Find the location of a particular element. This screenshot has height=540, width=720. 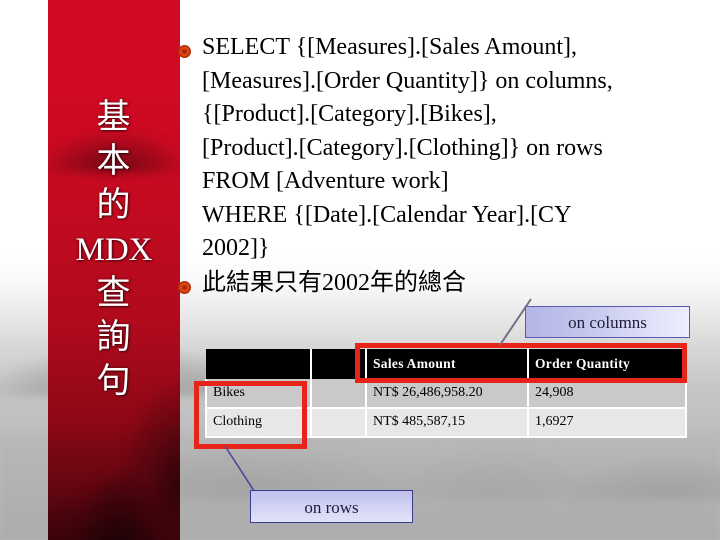

callout-on-rows: on rows is located at coordinates (331, 506).